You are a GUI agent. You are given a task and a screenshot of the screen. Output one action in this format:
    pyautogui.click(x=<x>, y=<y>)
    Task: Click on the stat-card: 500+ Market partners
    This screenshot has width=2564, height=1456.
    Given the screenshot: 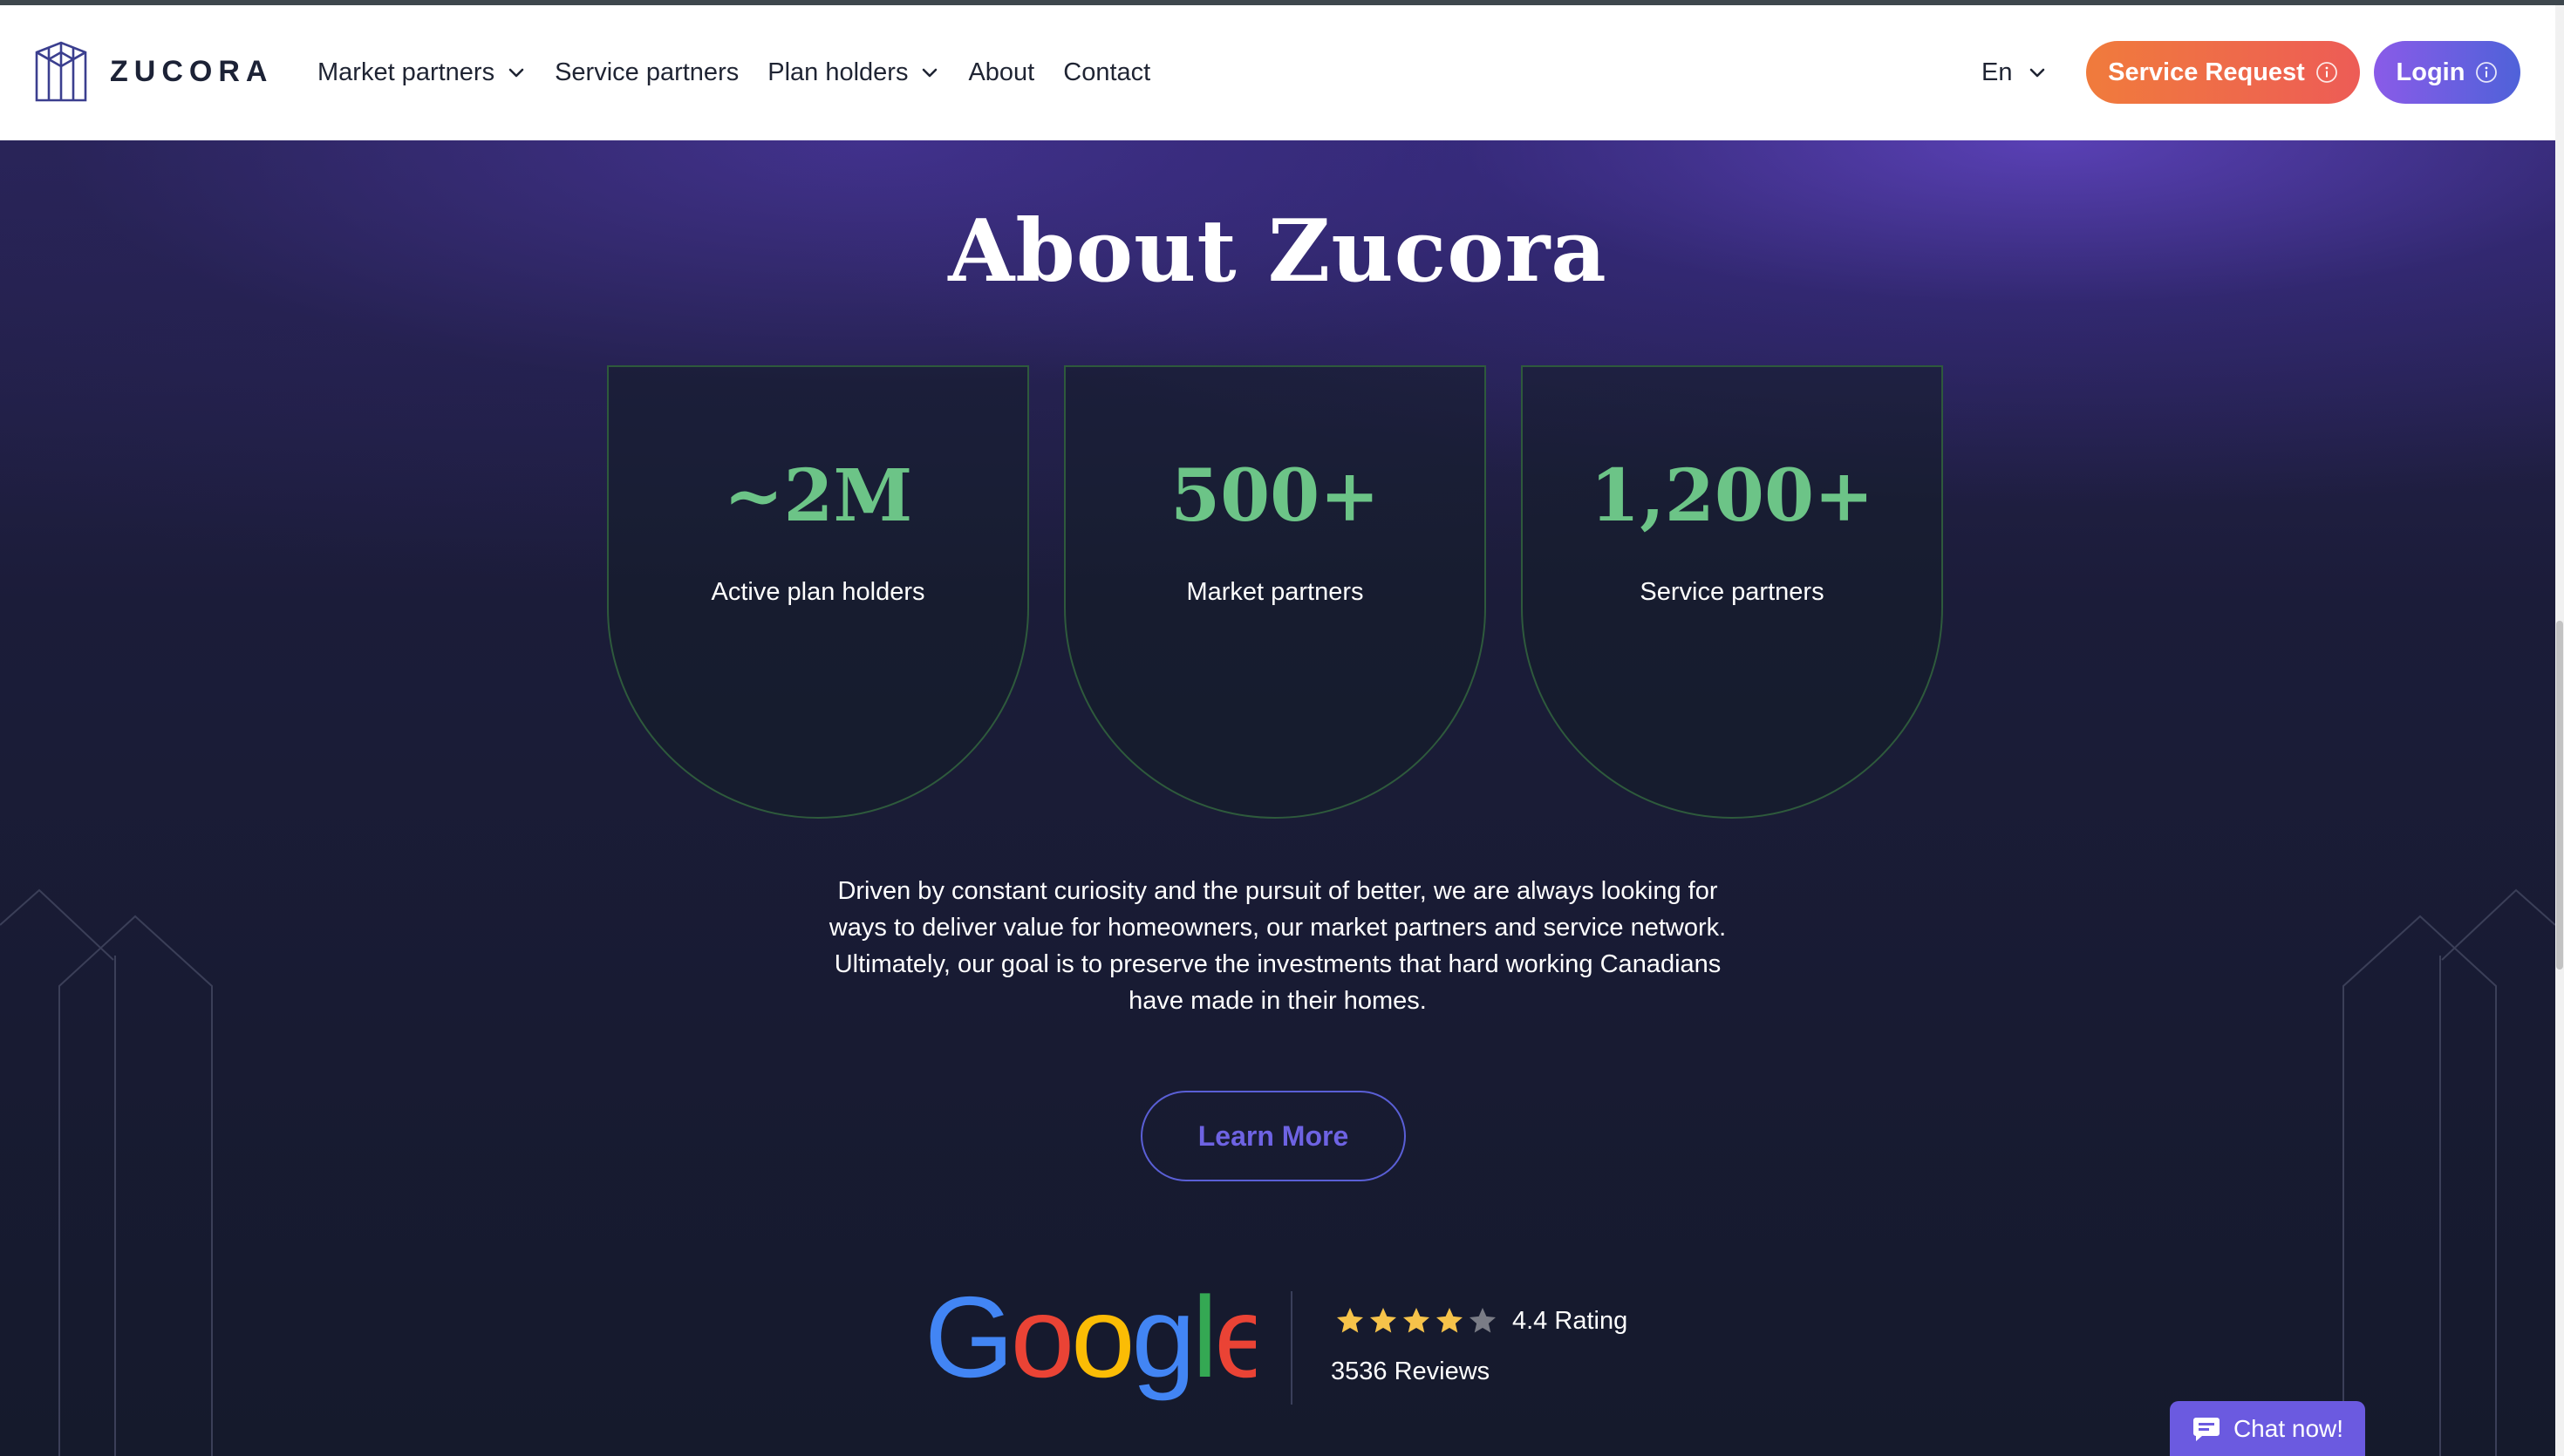 What is the action you would take?
    pyautogui.click(x=1275, y=592)
    